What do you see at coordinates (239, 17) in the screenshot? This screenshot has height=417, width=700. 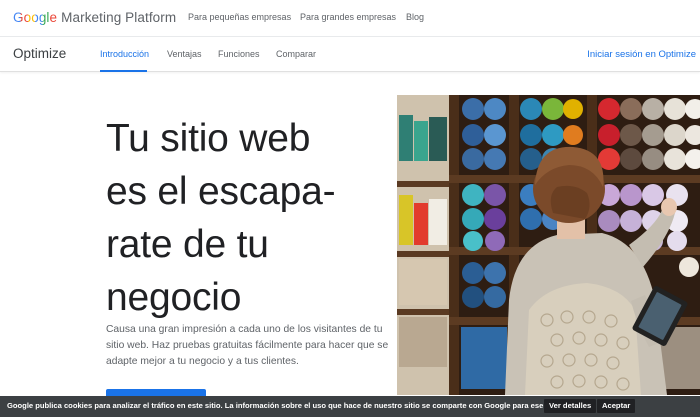 I see `nav-small-business: Para pequeñas empresas` at bounding box center [239, 17].